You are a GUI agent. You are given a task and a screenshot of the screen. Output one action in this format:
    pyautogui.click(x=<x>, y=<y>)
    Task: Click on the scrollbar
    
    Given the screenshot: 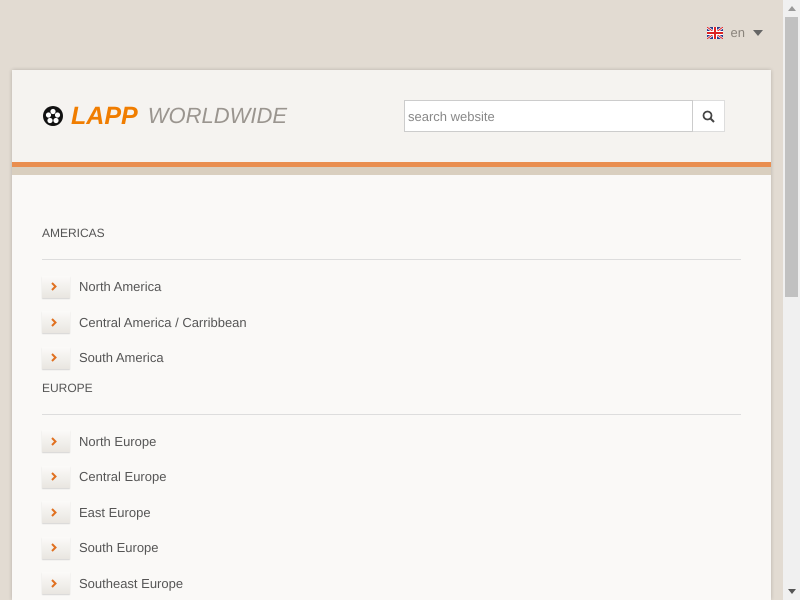 What is the action you would take?
    pyautogui.click(x=791, y=300)
    